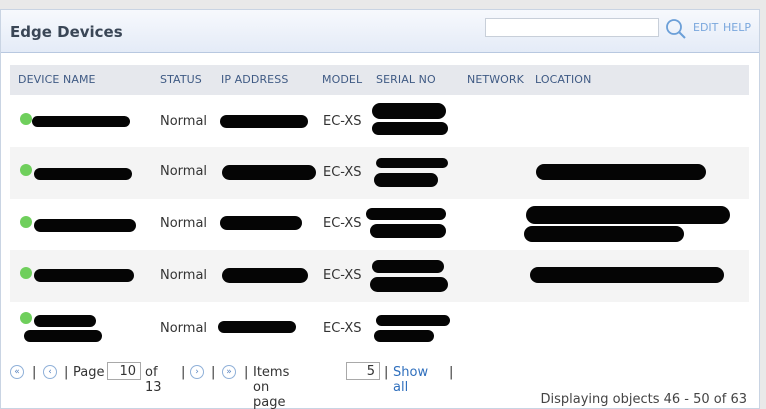  I want to click on items-per-page-input, so click(363, 371).